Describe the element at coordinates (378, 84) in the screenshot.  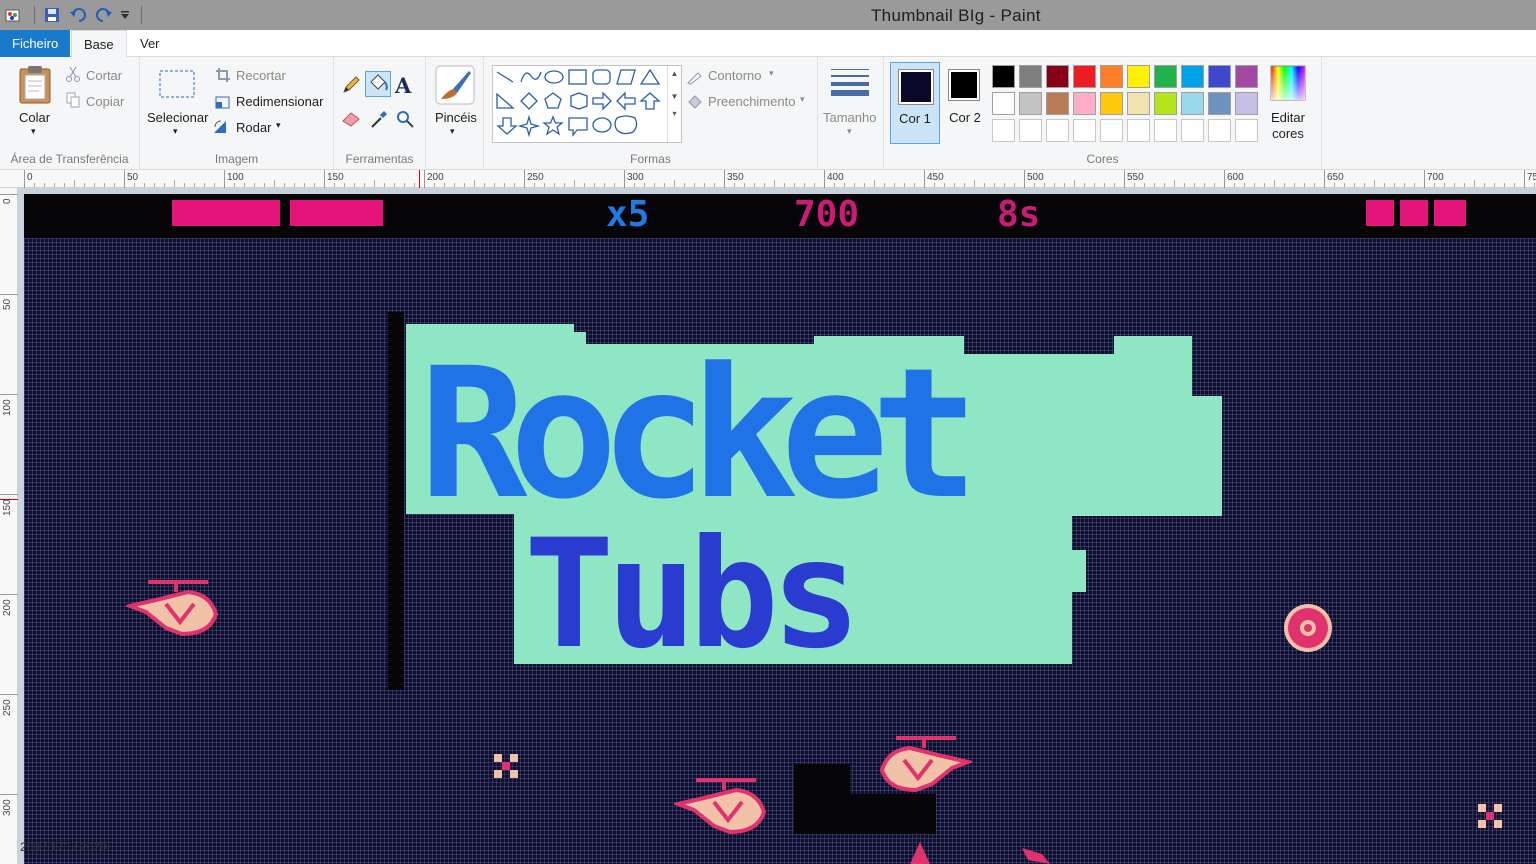
I see `fill-bucket-icon` at that location.